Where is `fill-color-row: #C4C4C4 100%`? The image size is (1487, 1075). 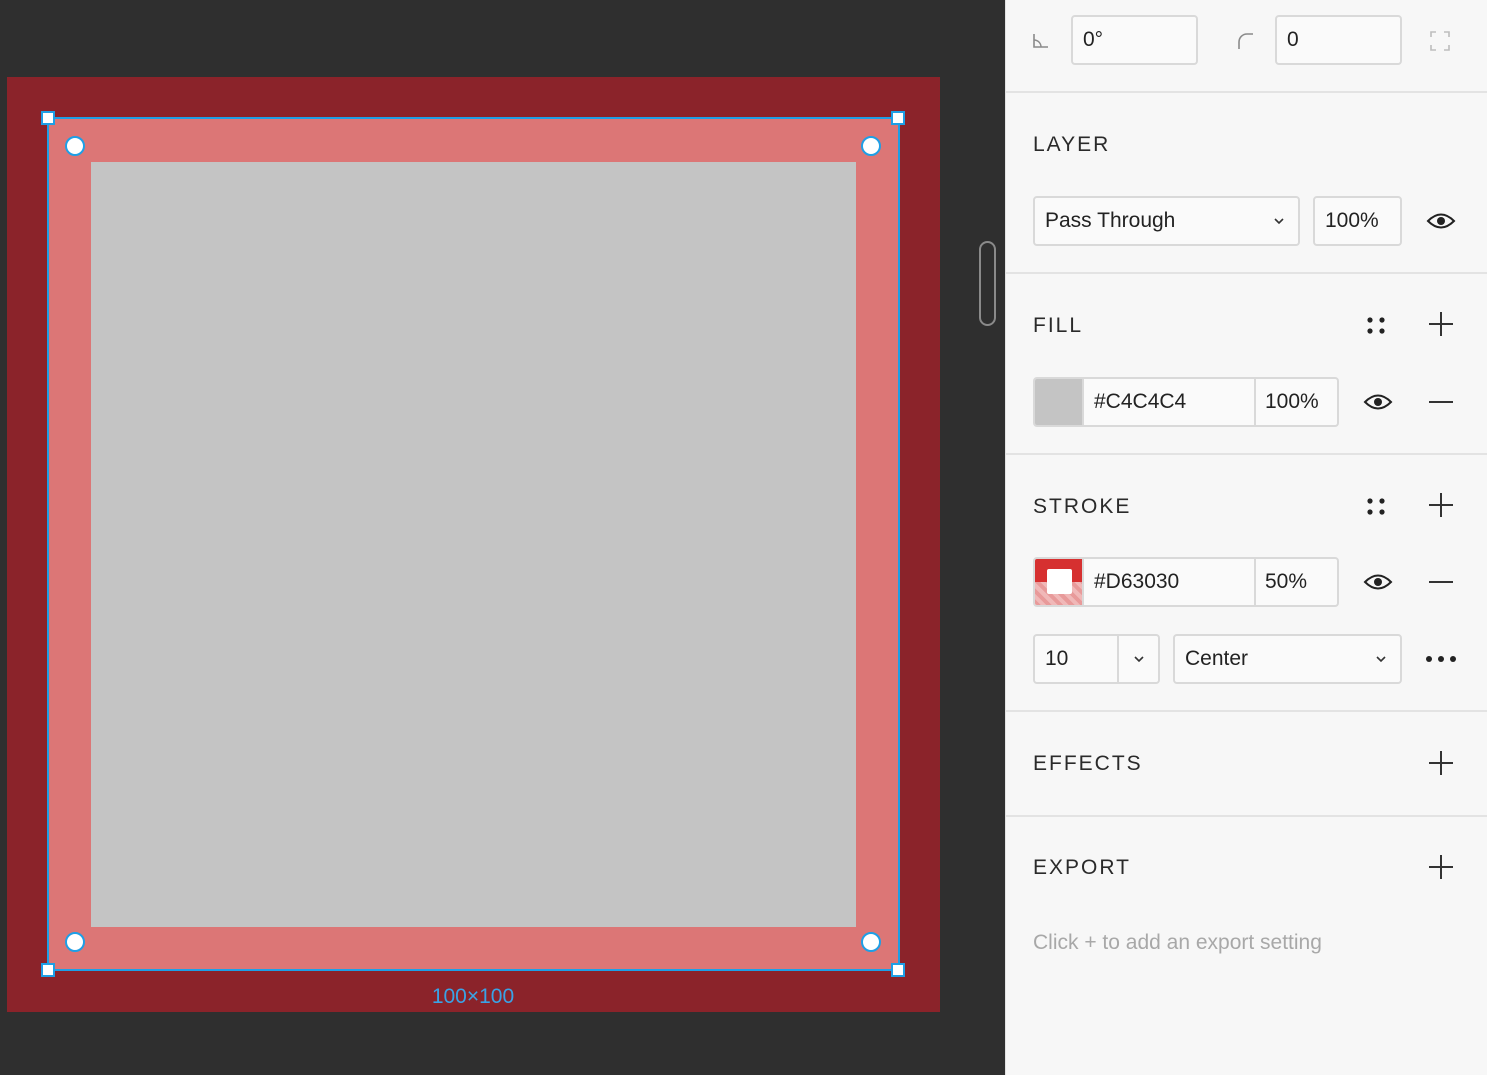
fill-color-row: #C4C4C4 100% is located at coordinates (1186, 402).